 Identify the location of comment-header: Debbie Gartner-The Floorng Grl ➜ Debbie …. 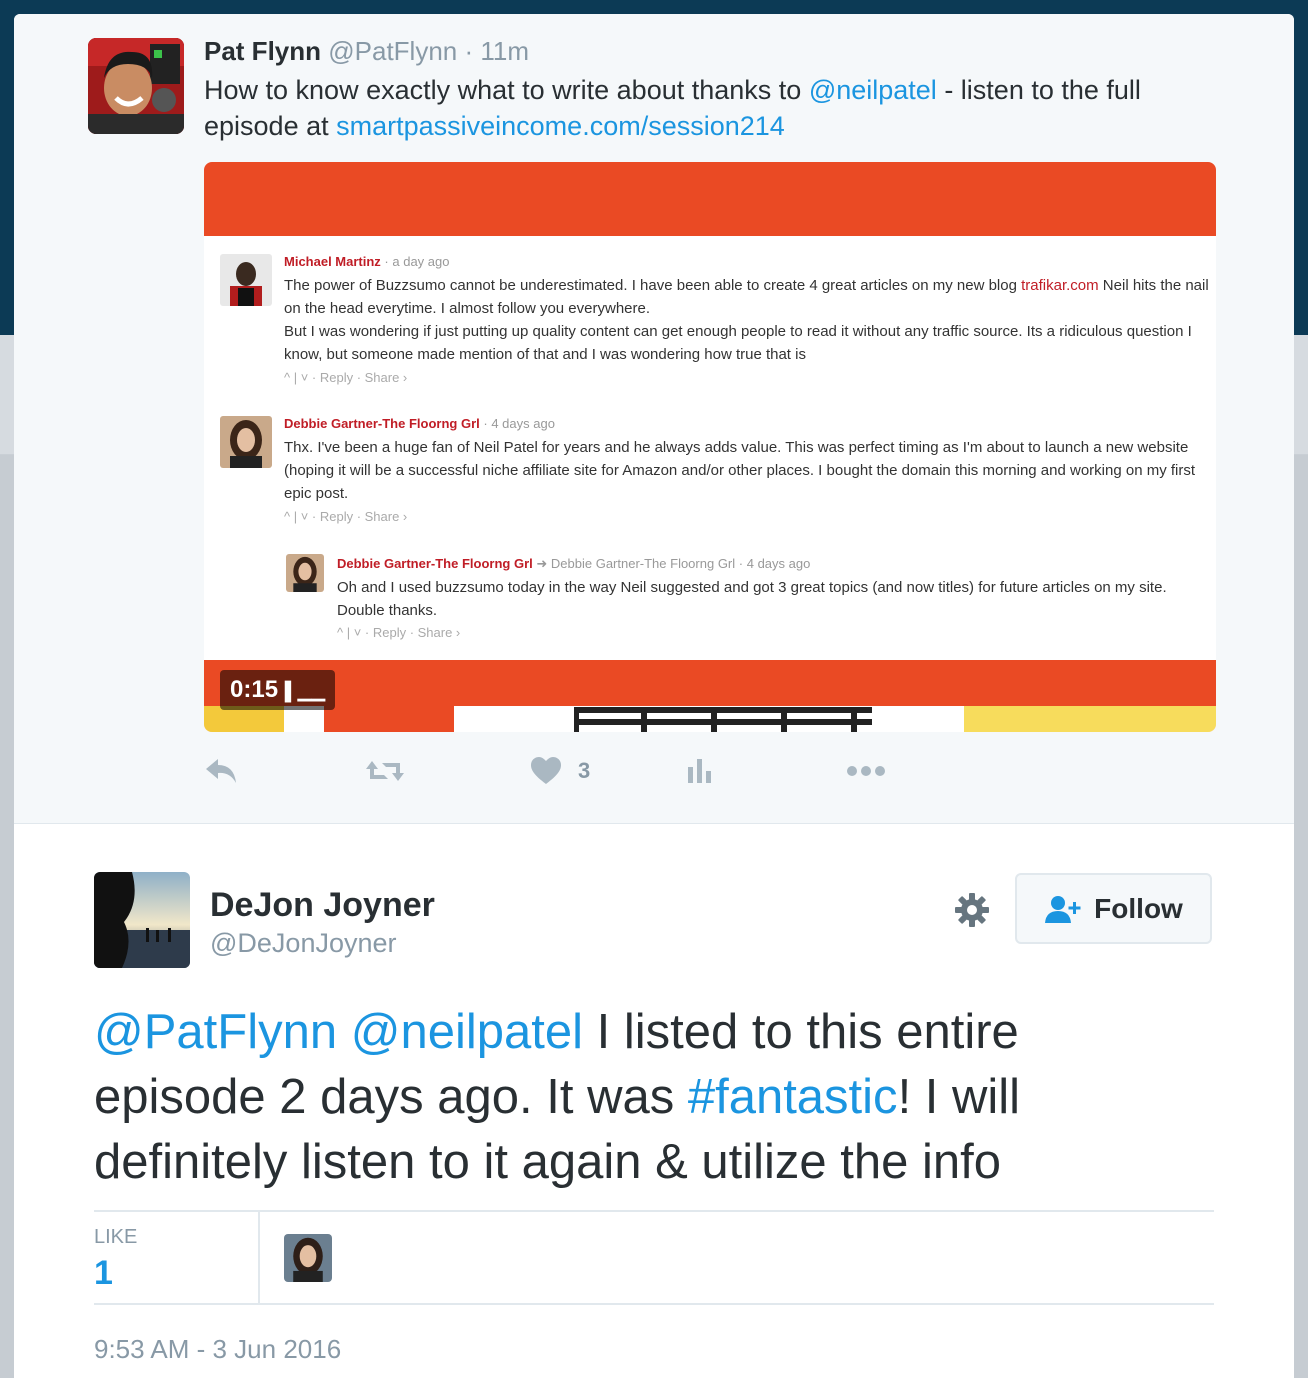
(574, 563).